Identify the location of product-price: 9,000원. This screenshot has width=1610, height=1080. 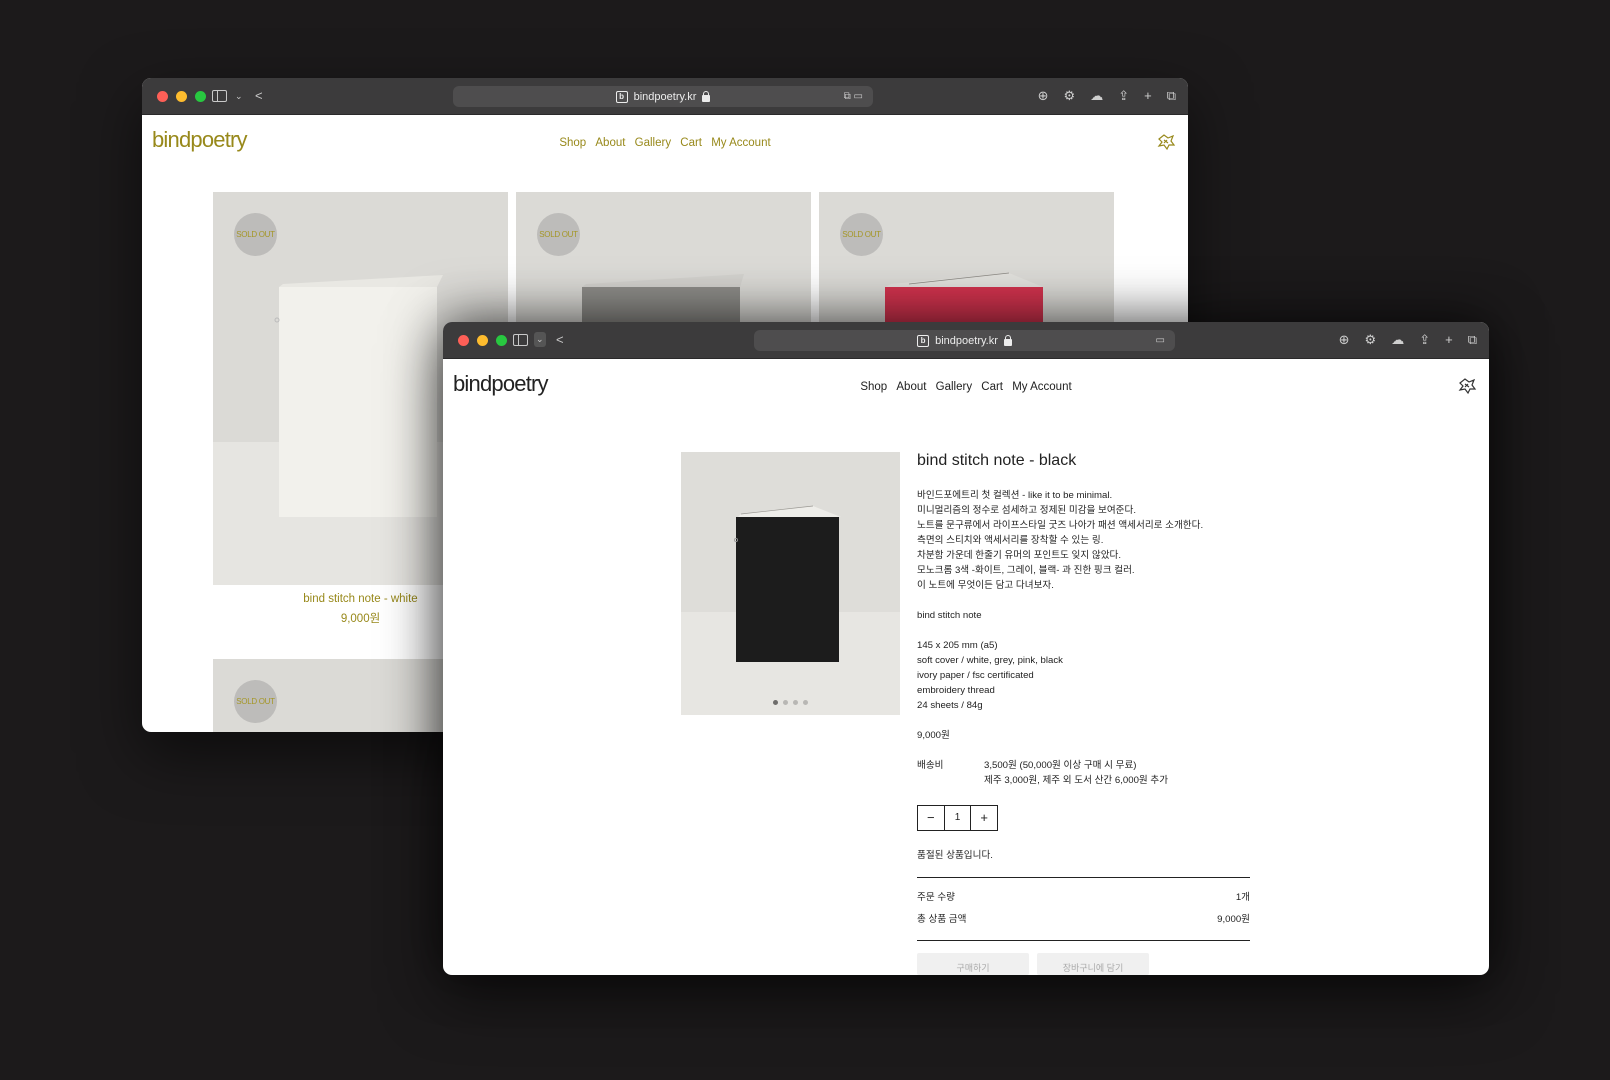
(933, 735).